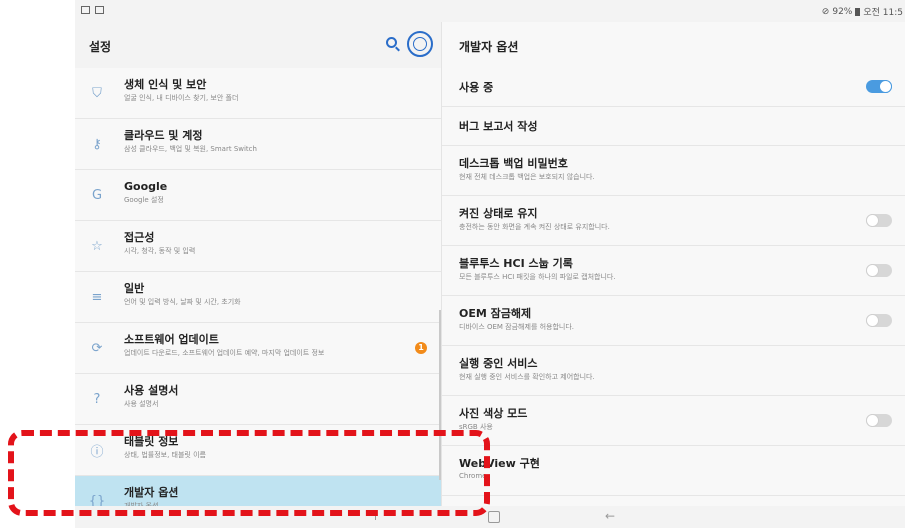 The image size is (905, 528). I want to click on option-title: 사용 중, so click(476, 87).